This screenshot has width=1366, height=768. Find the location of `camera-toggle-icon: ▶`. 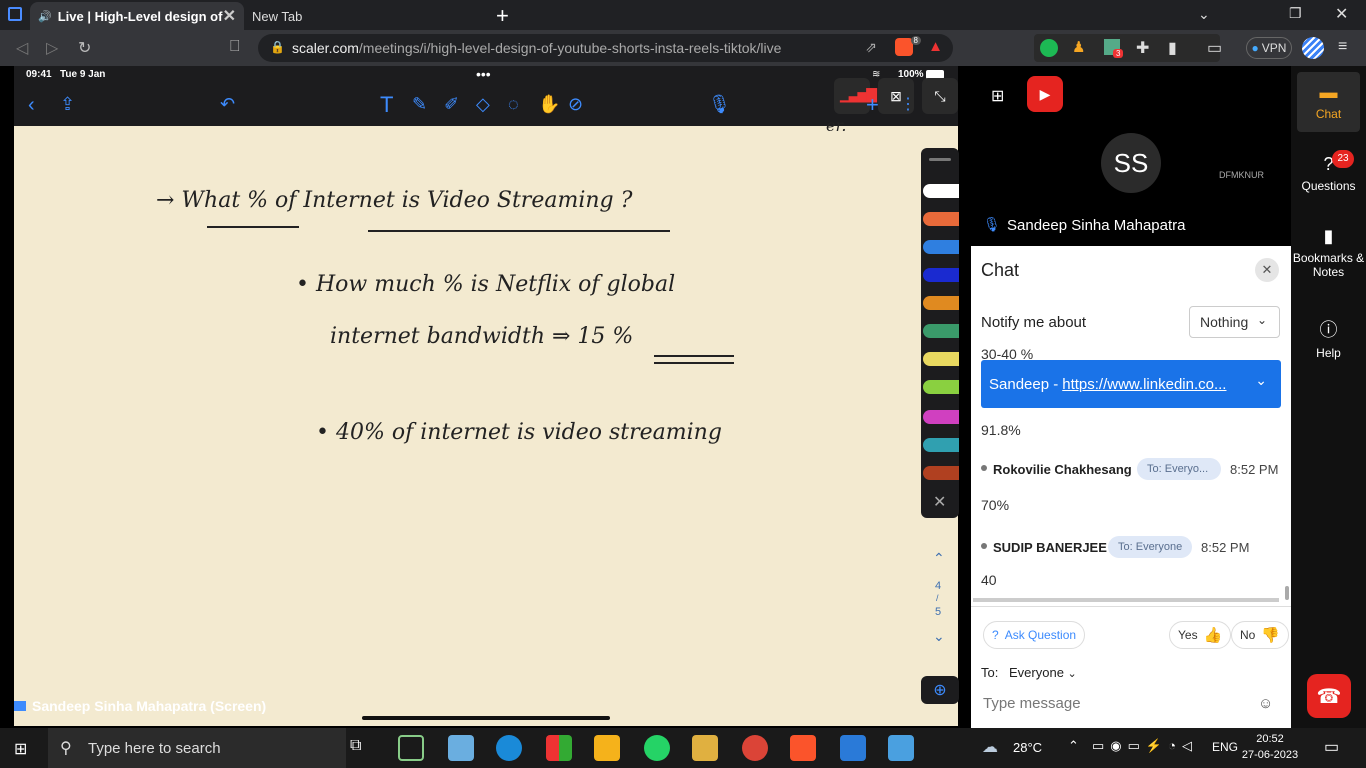

camera-toggle-icon: ▶ is located at coordinates (1045, 94).